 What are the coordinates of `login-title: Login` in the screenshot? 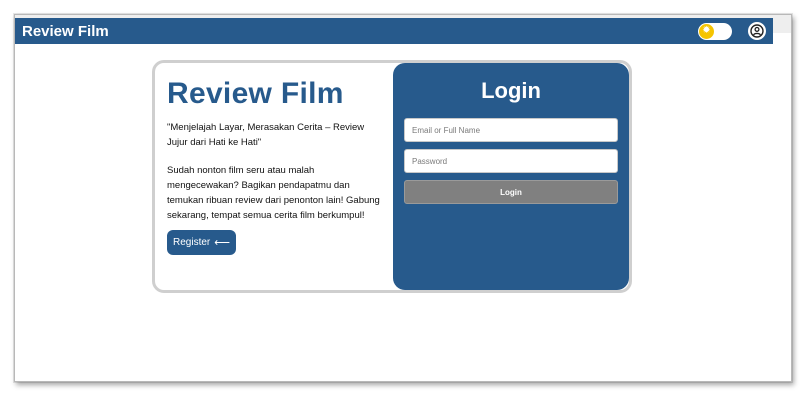 It's located at (511, 90).